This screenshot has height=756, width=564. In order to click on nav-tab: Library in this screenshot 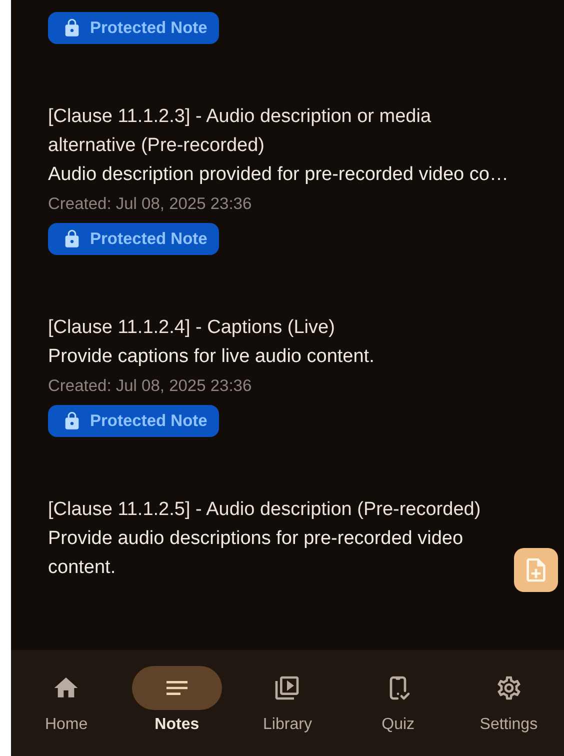, I will do `click(287, 711)`.